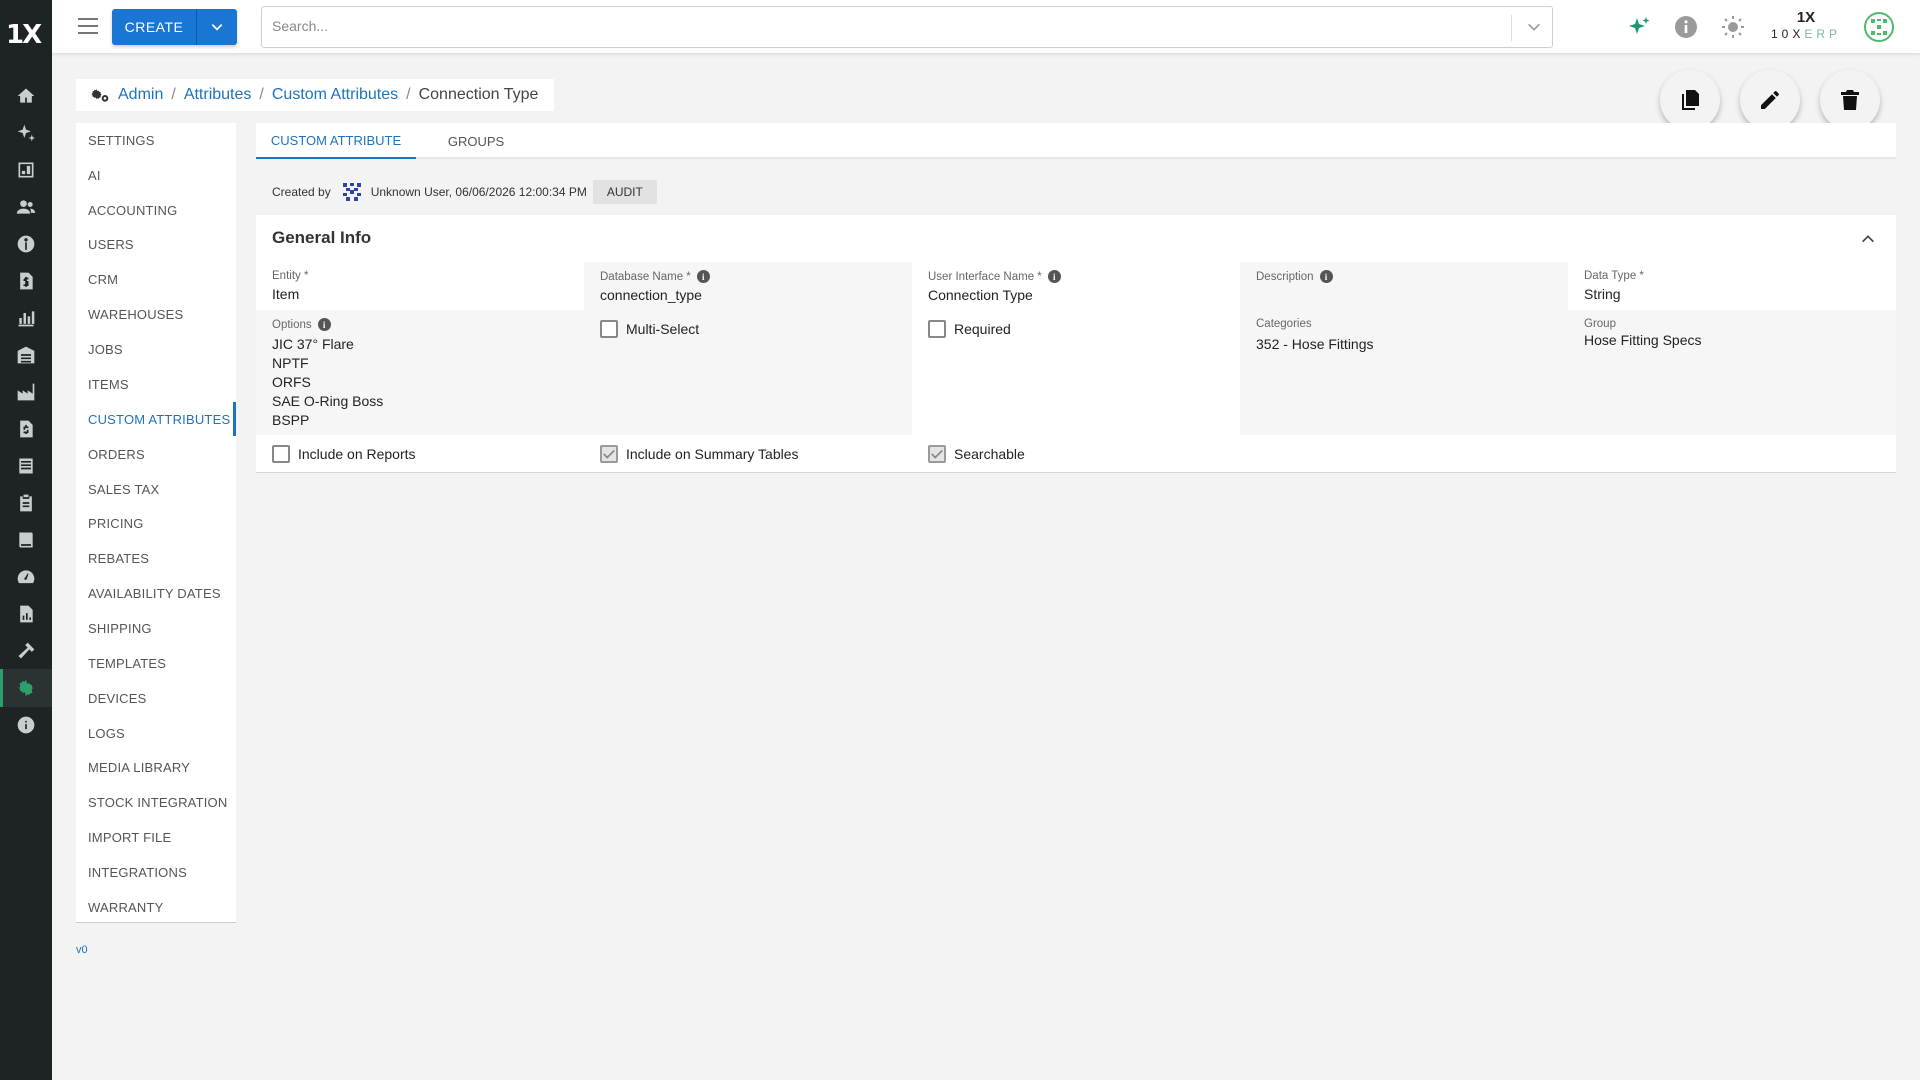 The image size is (1920, 1080). I want to click on option-item: JIC 37° Flare, so click(313, 344).